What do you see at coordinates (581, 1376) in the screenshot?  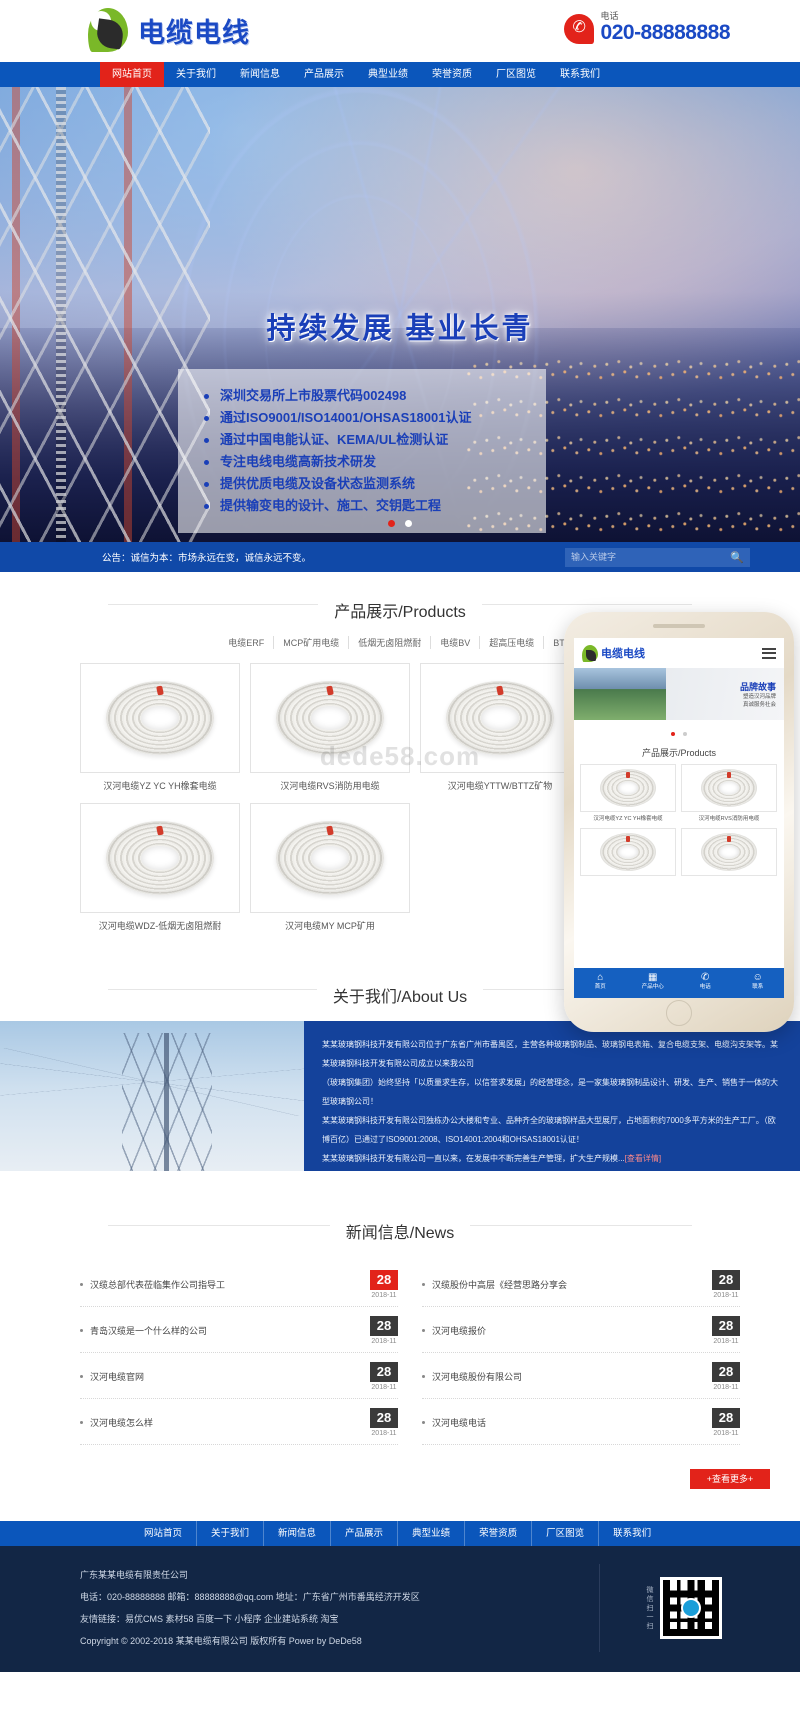 I see `news-item: 汉河电缆股份有限公司 28 2018-11` at bounding box center [581, 1376].